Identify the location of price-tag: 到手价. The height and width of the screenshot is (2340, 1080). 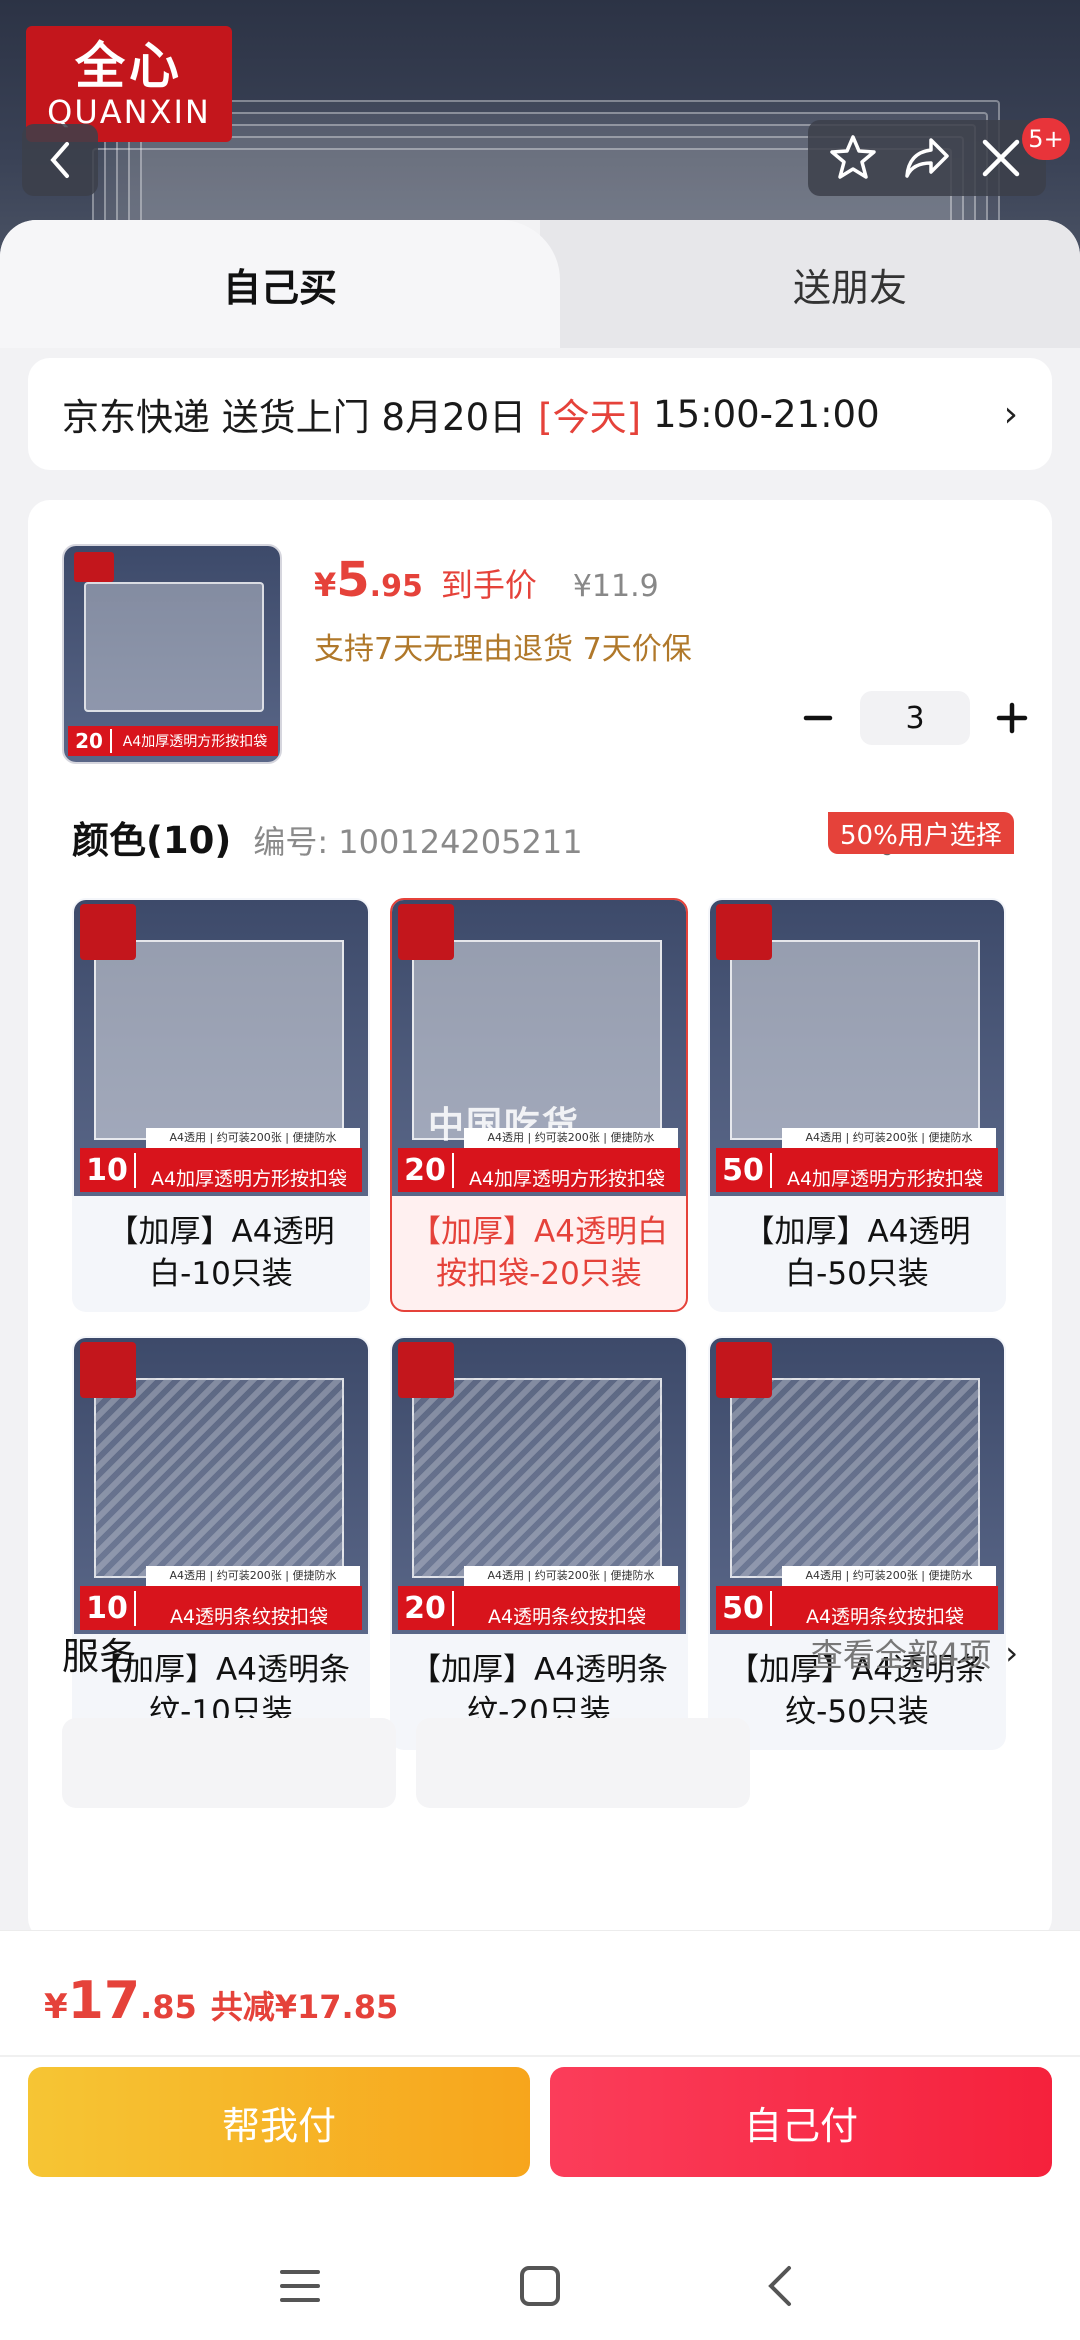
(488, 585).